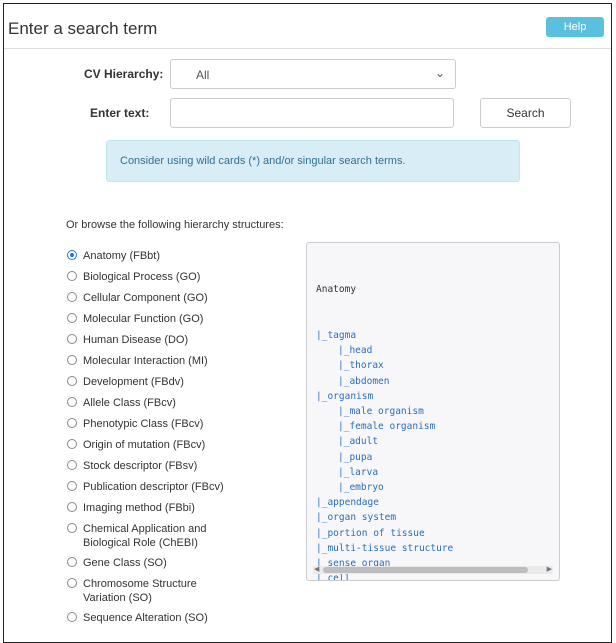 The height and width of the screenshot is (643, 616). What do you see at coordinates (143, 424) in the screenshot?
I see `hierarchy-radio-label: Phenotypic Class (FBcv)` at bounding box center [143, 424].